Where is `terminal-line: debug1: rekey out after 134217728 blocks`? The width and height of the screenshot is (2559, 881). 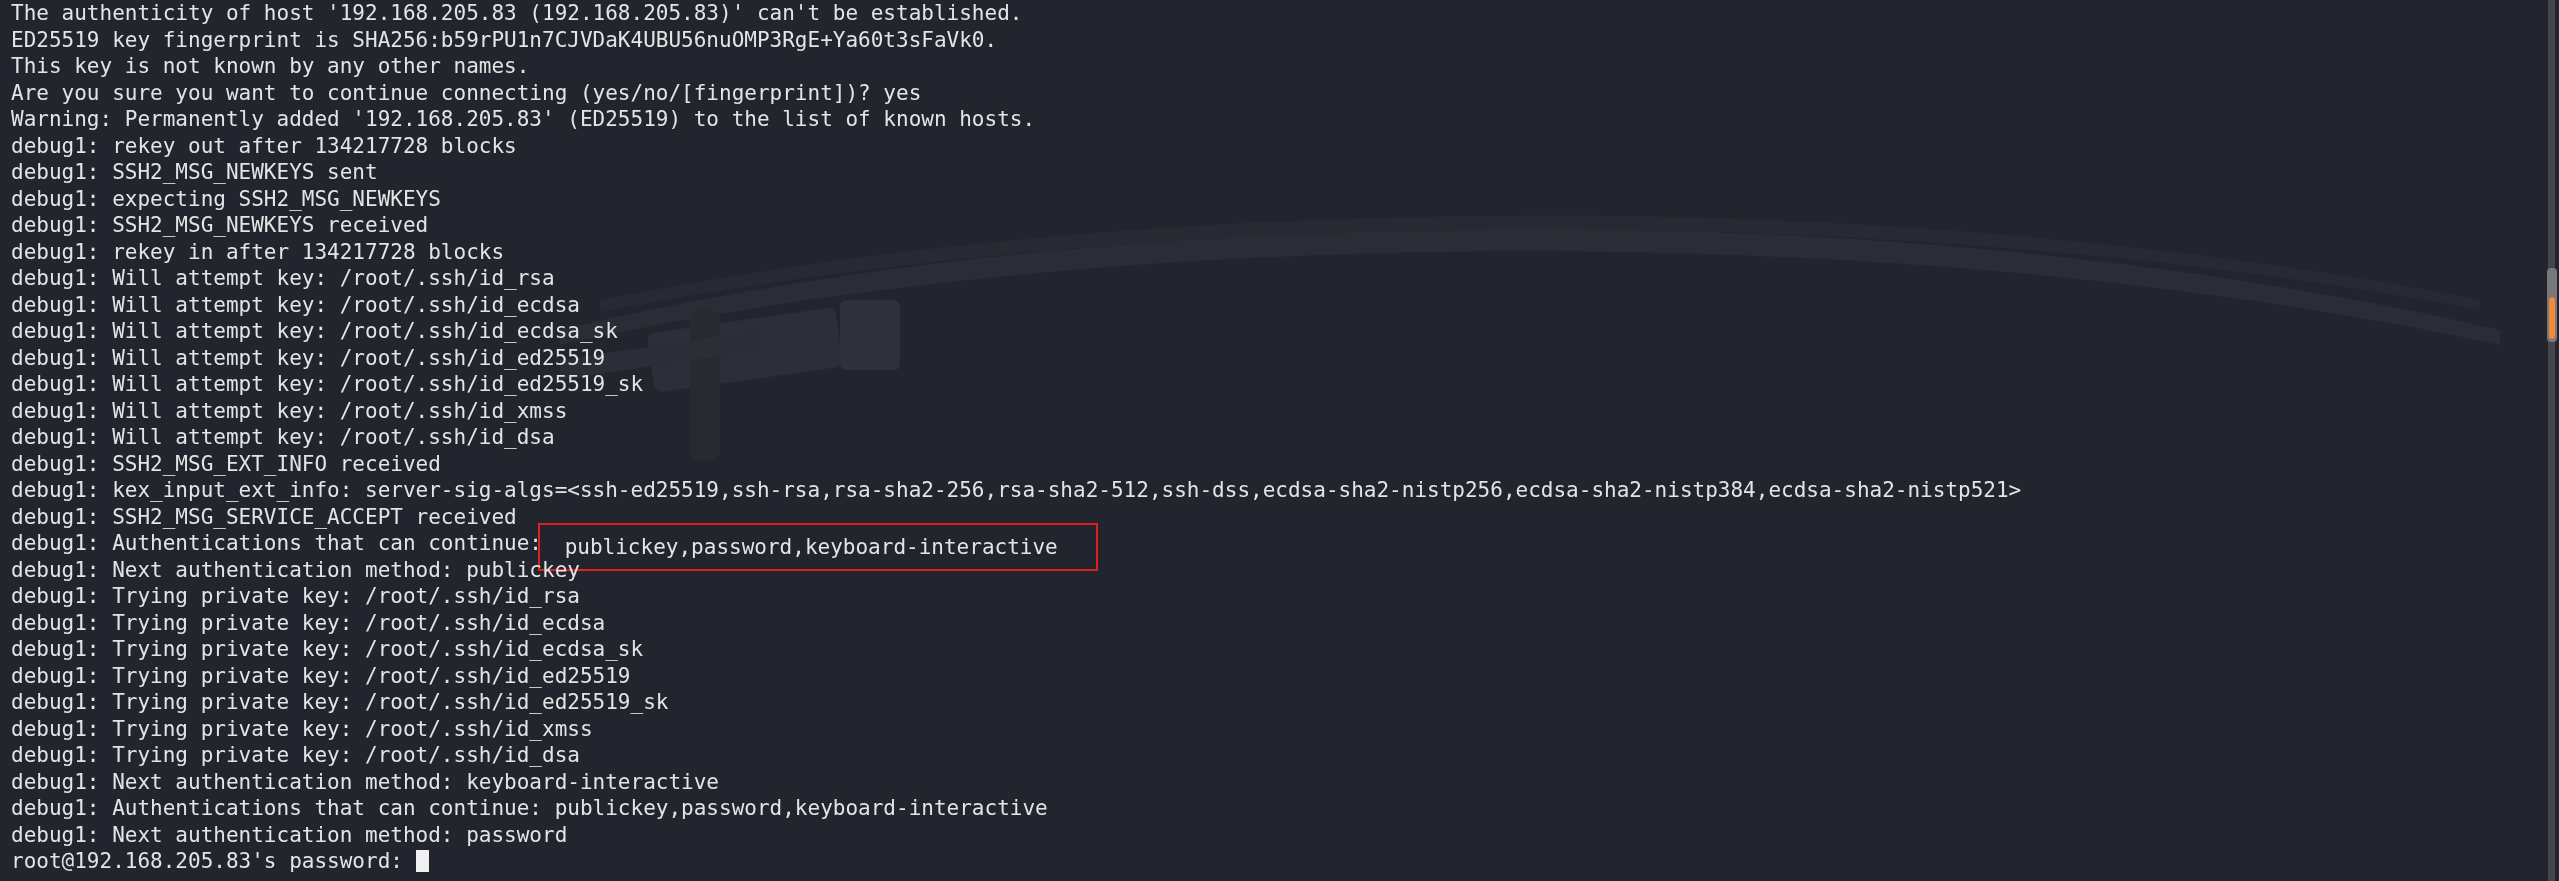 terminal-line: debug1: rekey out after 134217728 blocks is located at coordinates (264, 145).